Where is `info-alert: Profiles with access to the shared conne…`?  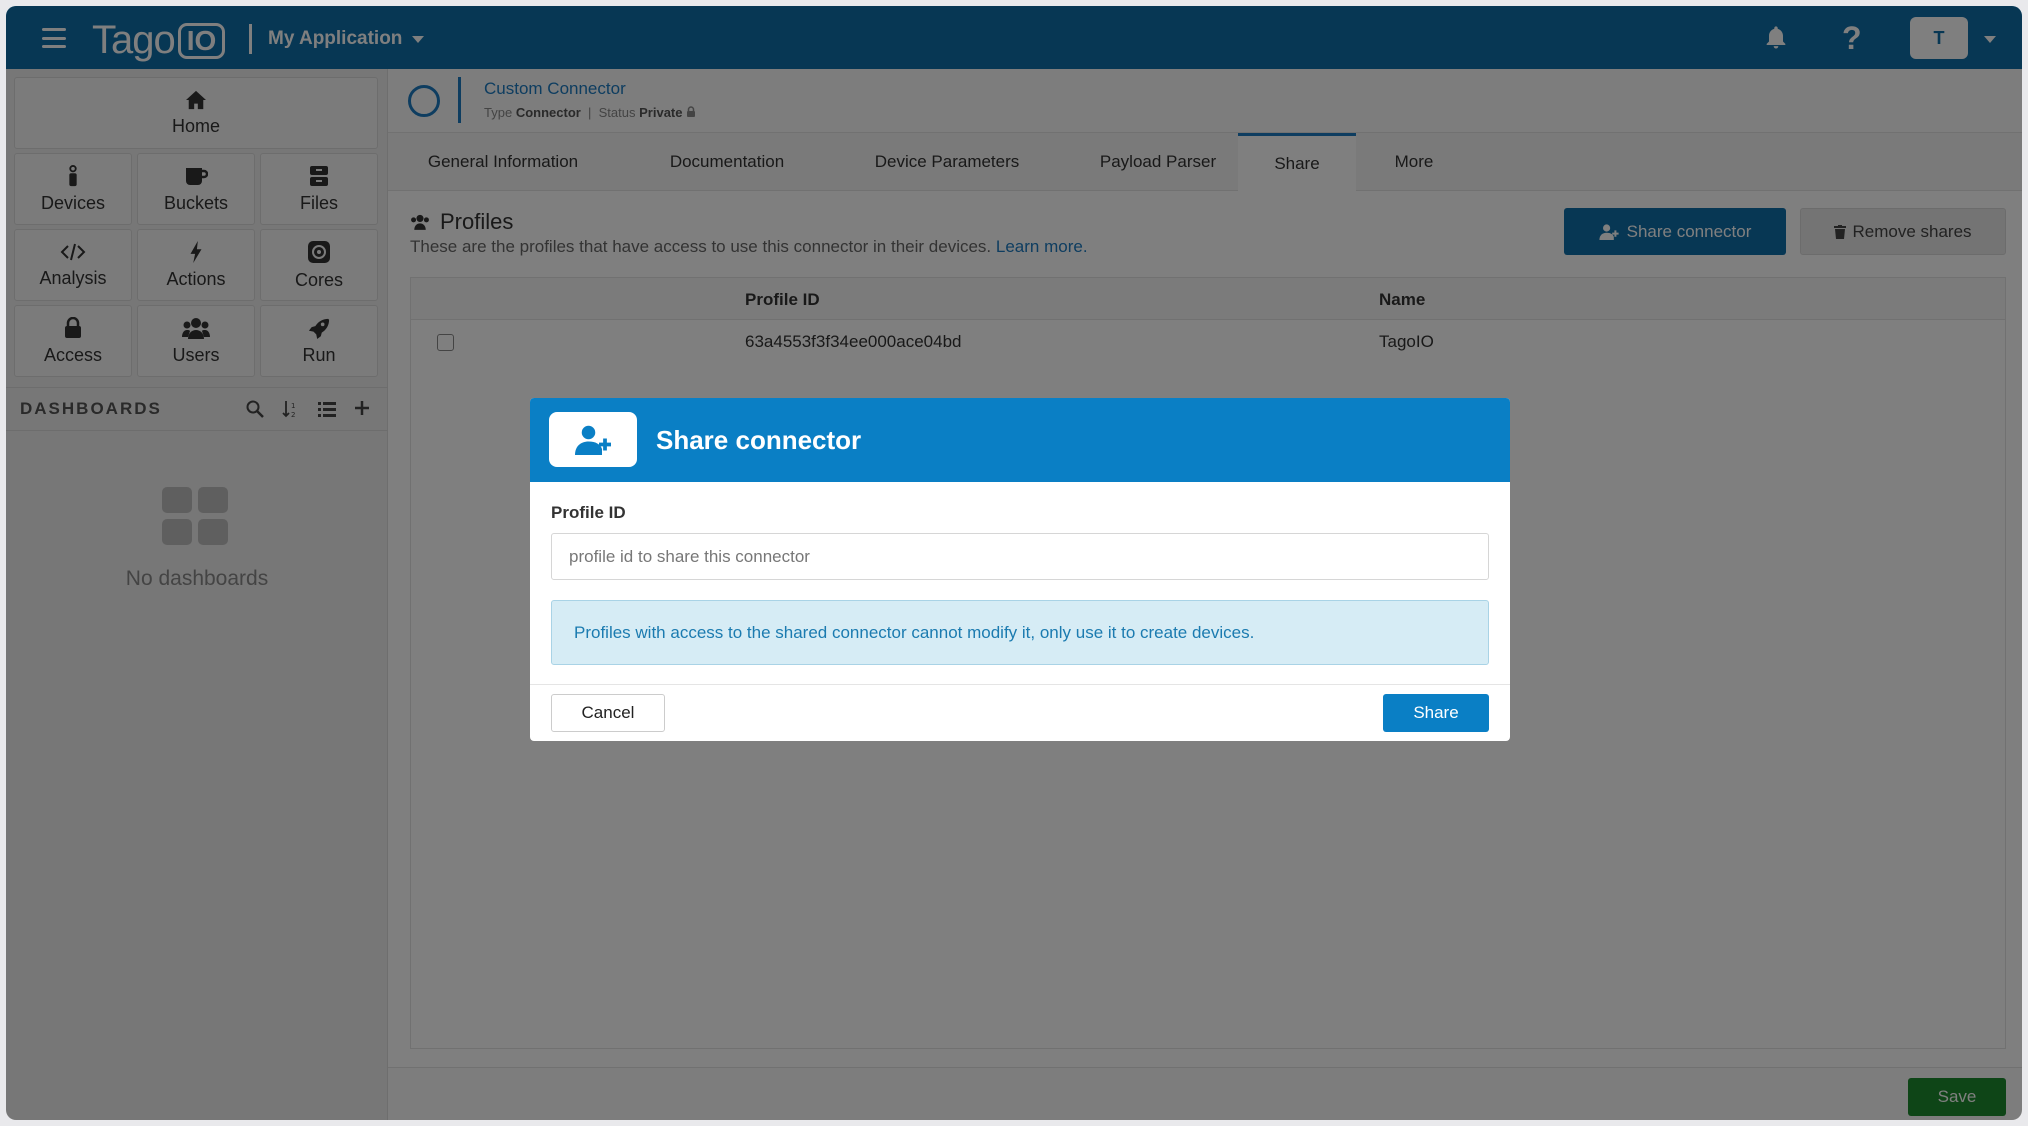 info-alert: Profiles with access to the shared conne… is located at coordinates (1020, 632).